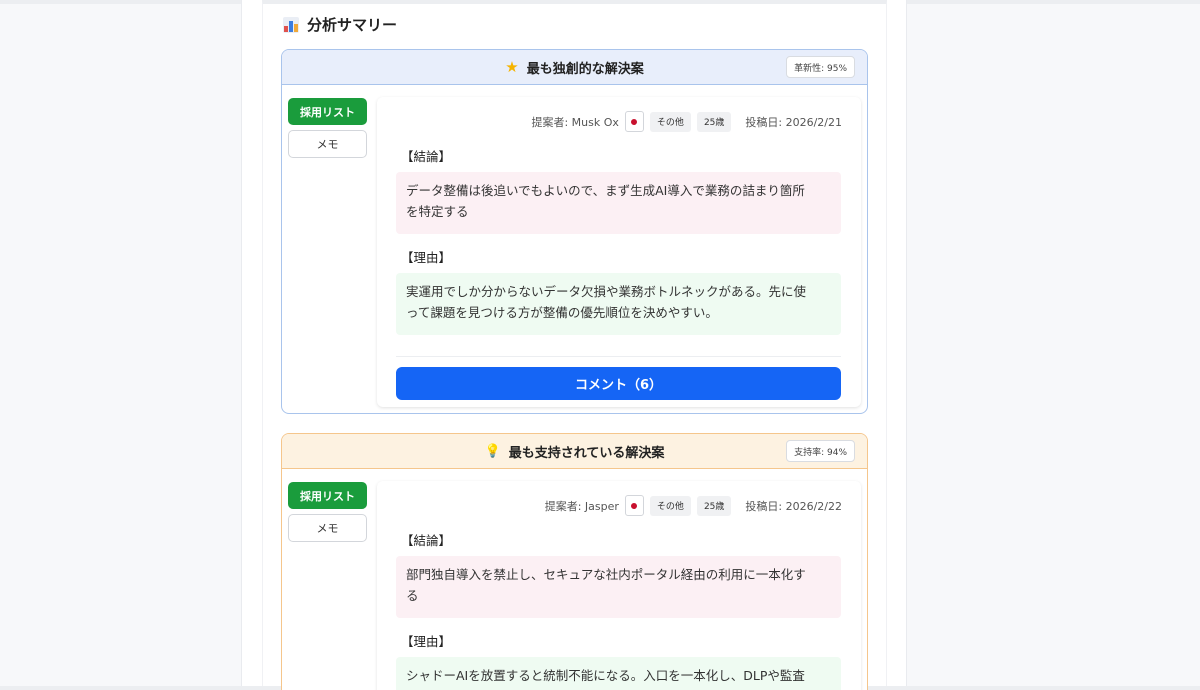  Describe the element at coordinates (618, 356) in the screenshot. I see `divider` at that location.